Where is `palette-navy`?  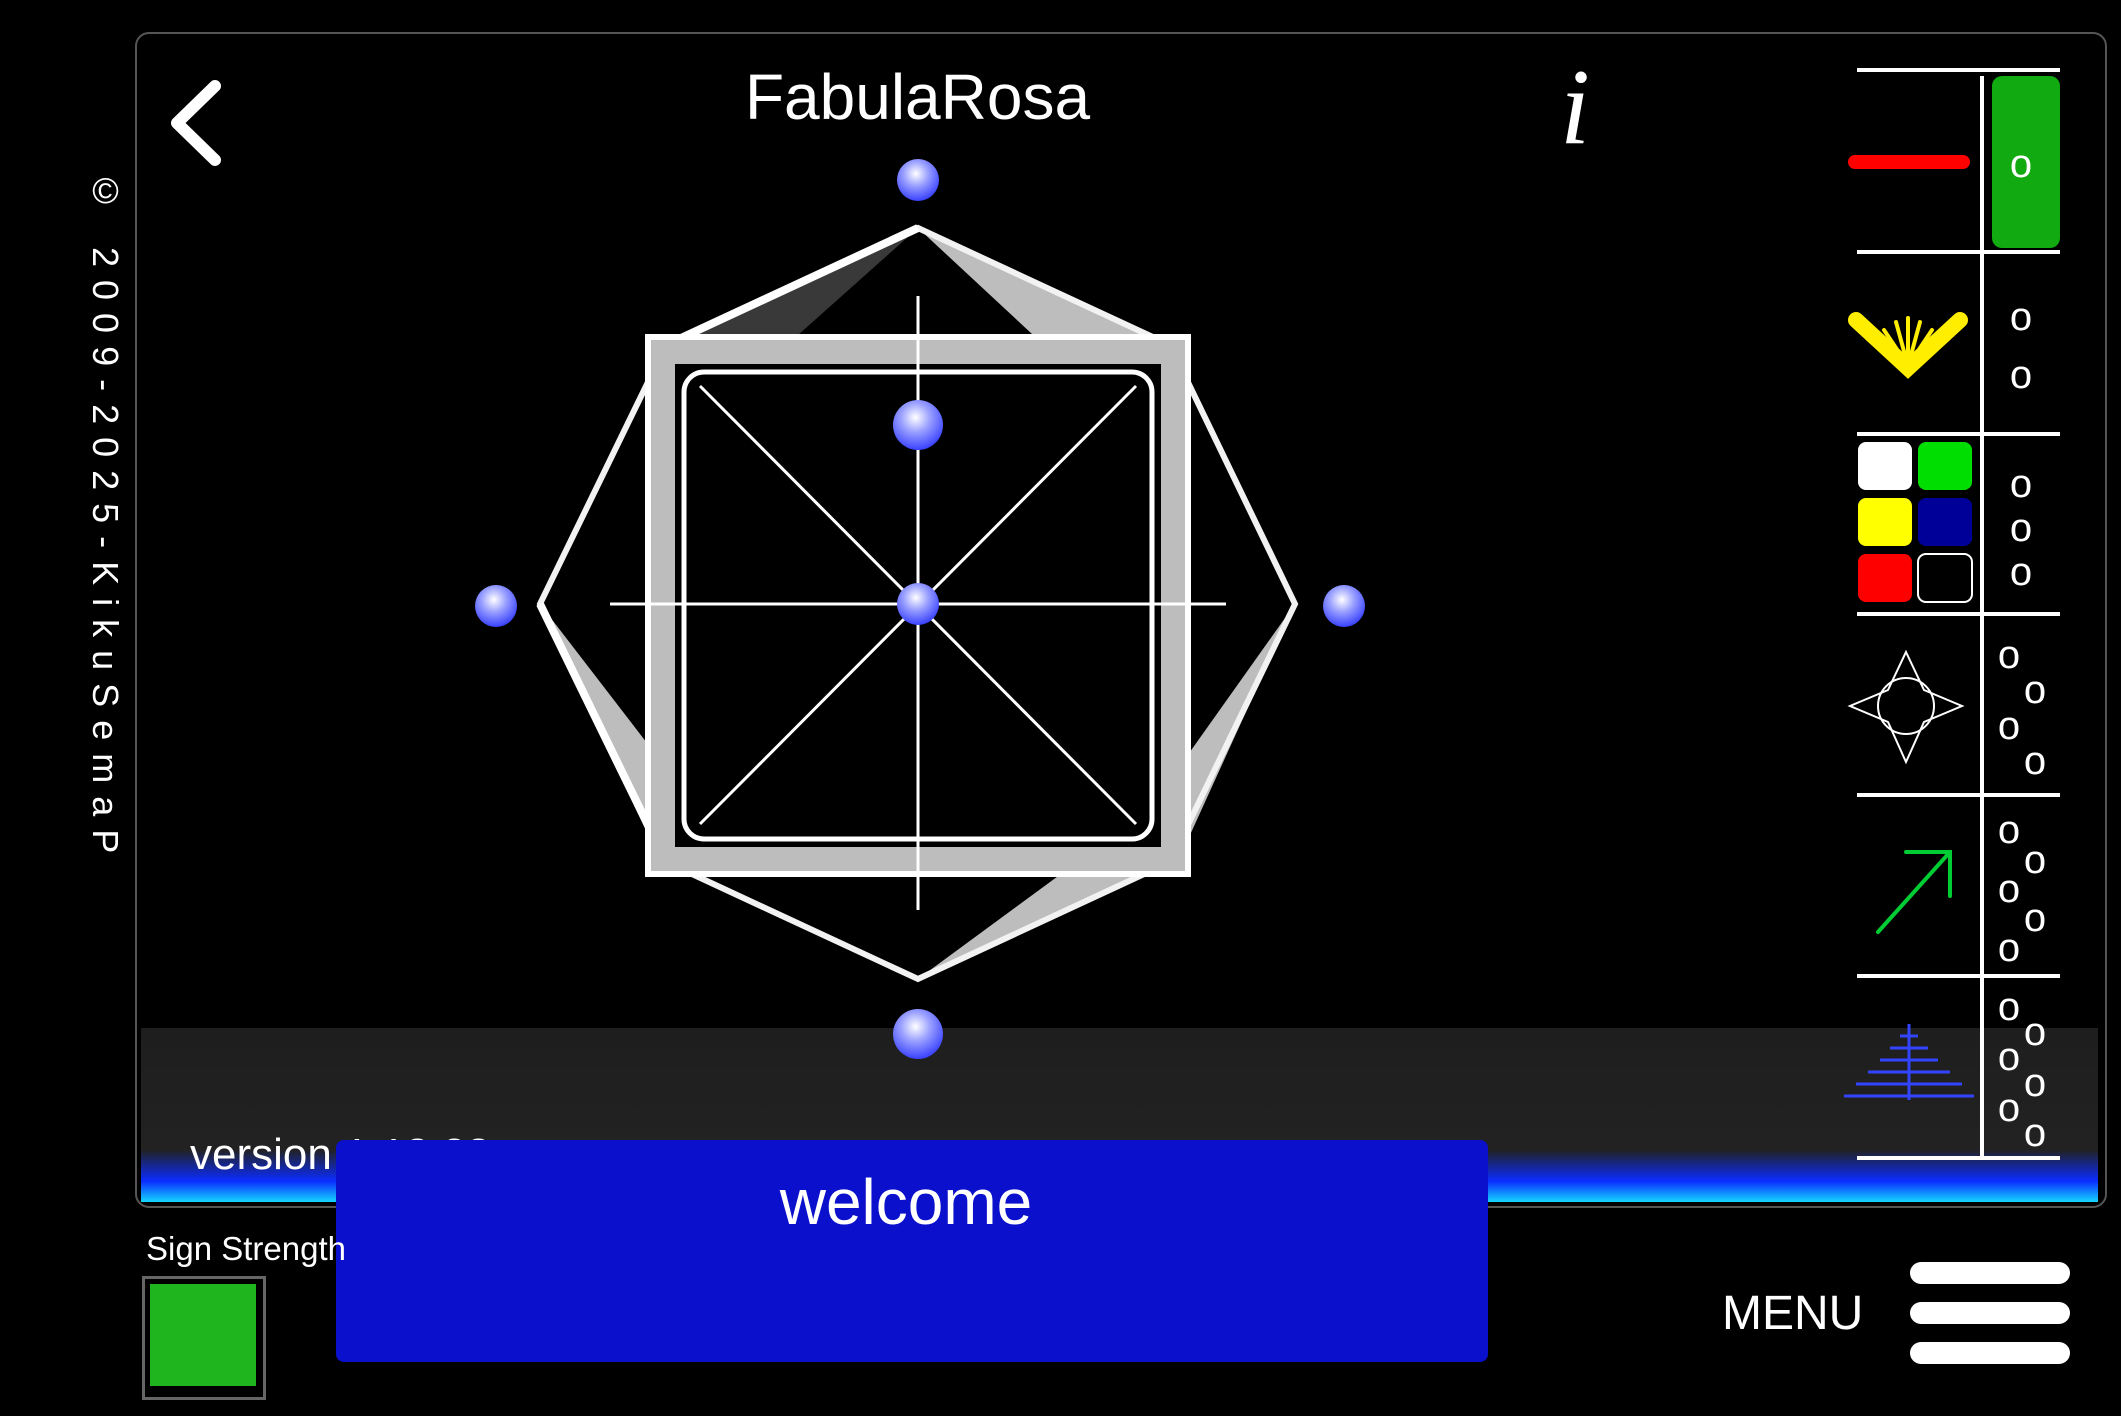
palette-navy is located at coordinates (1945, 522).